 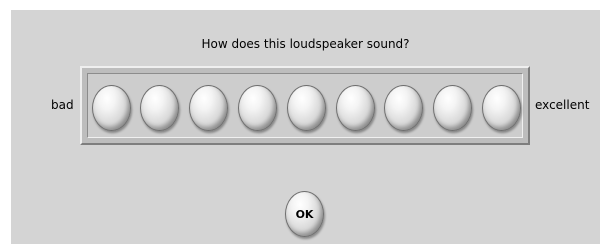 What do you see at coordinates (562, 105) in the screenshot?
I see `scale-label-high: excellent` at bounding box center [562, 105].